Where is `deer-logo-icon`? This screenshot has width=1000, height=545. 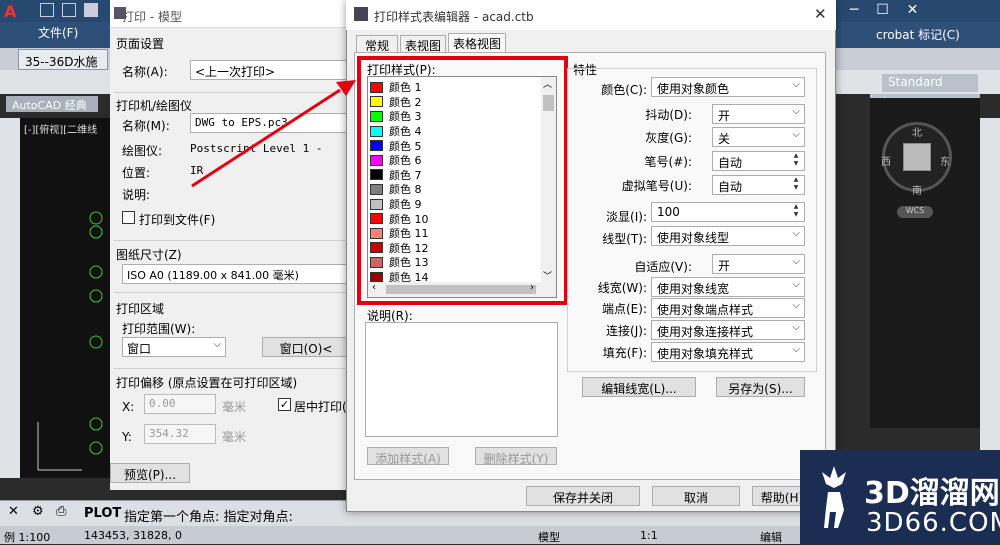
deer-logo-icon is located at coordinates (834, 497).